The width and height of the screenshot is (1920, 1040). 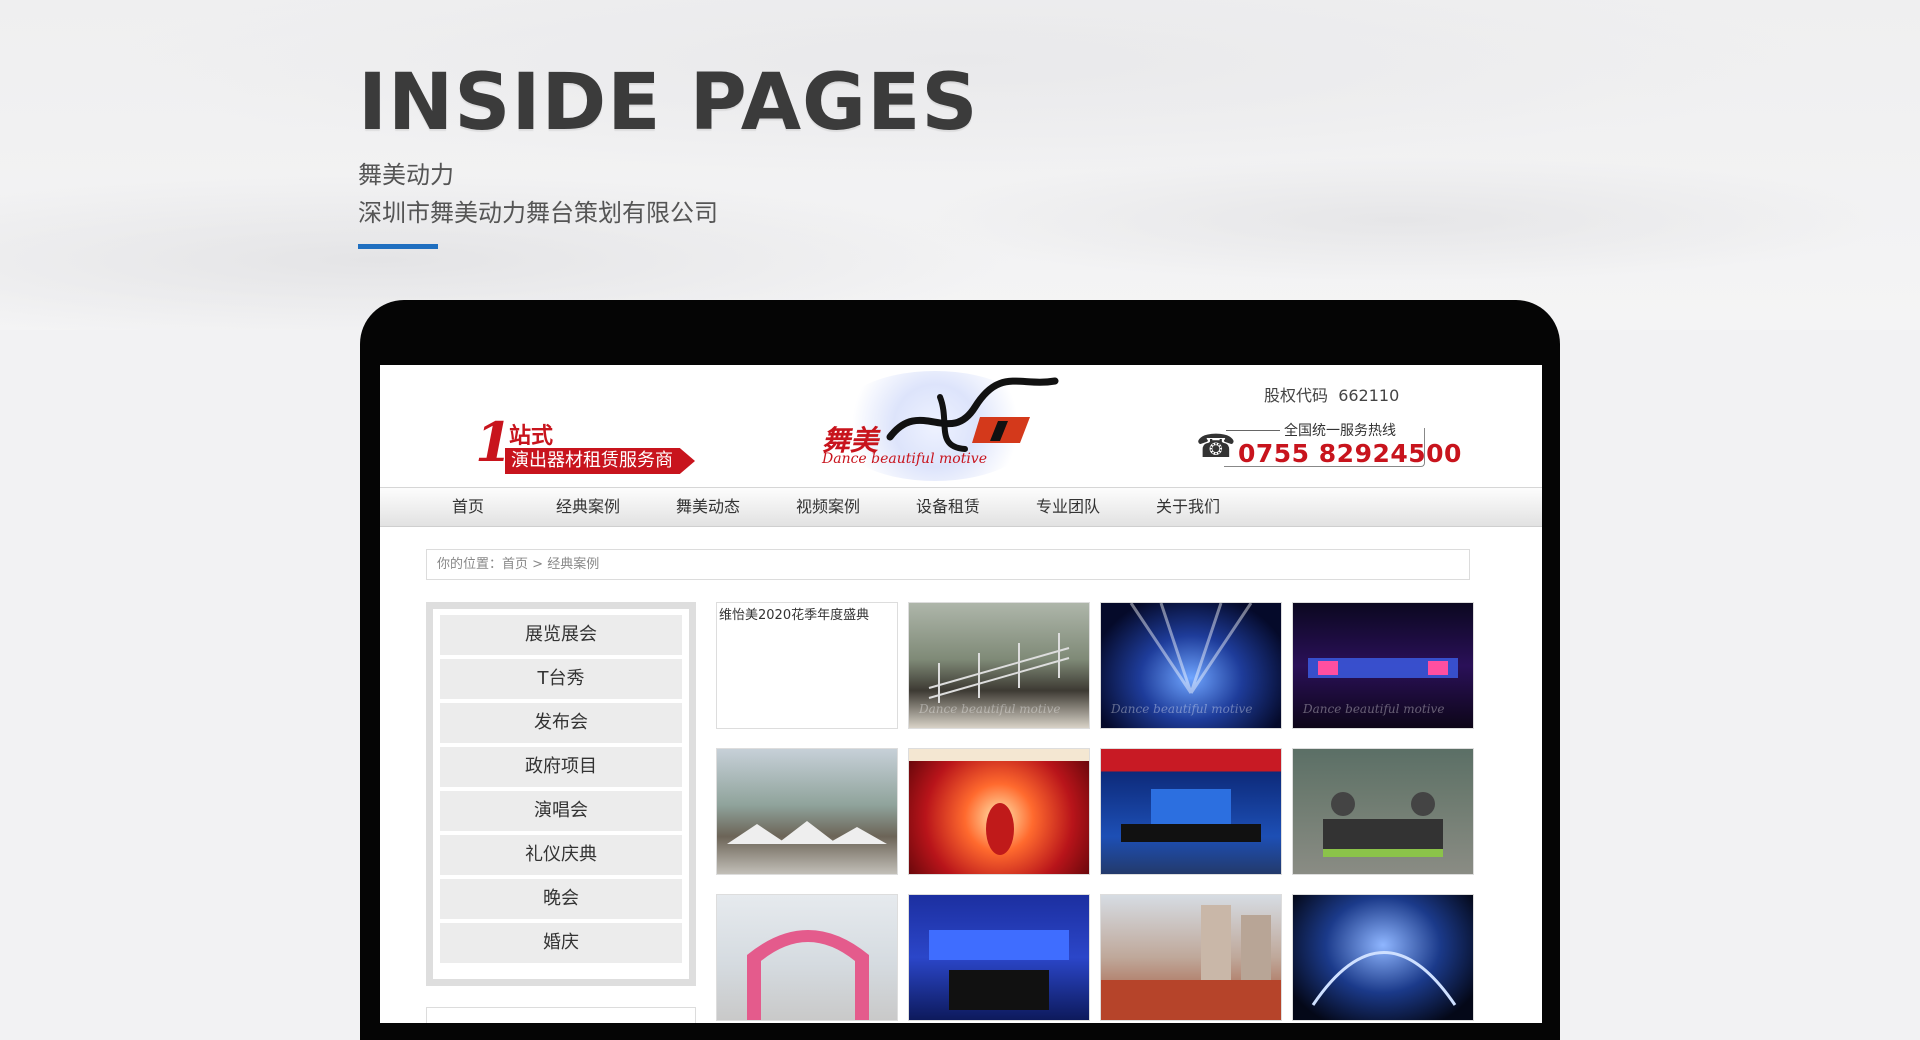 I want to click on hotline-block: ☎ 全国统一服务热线 0755 82924500, so click(x=1328, y=446).